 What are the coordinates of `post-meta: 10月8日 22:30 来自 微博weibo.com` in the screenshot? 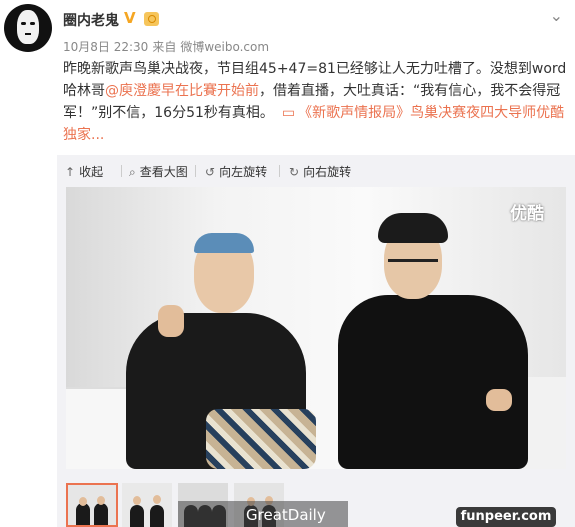 It's located at (168, 46).